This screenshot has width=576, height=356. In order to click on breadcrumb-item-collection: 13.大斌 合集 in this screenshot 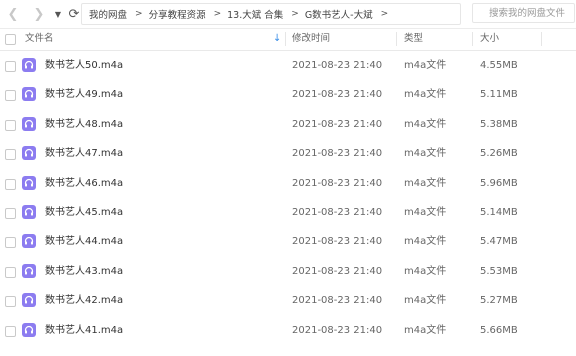, I will do `click(255, 14)`.